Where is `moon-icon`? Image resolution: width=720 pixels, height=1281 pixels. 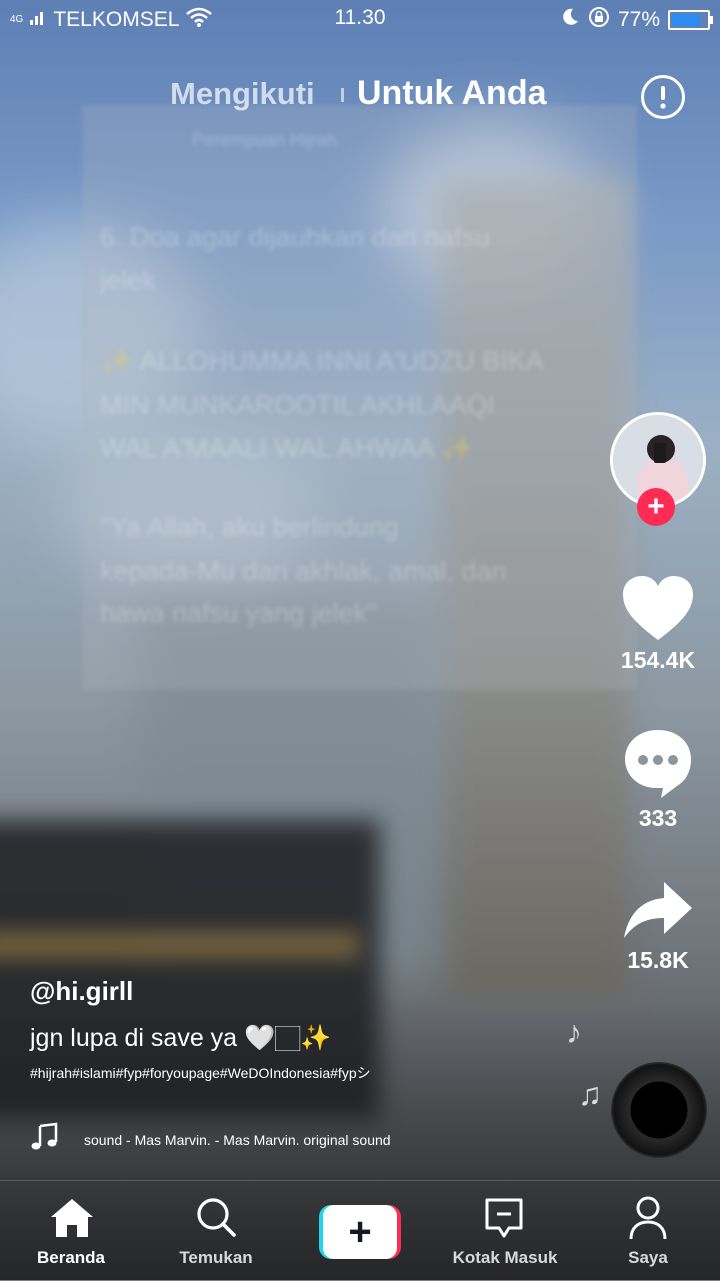 moon-icon is located at coordinates (570, 20).